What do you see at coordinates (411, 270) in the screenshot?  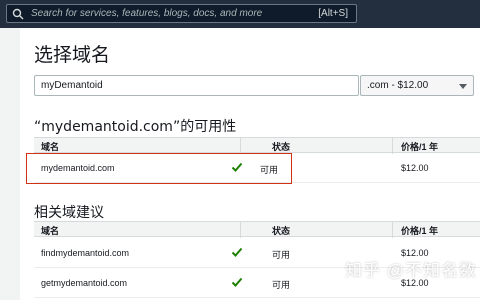 I see `watermark: 知乎 @不知名数` at bounding box center [411, 270].